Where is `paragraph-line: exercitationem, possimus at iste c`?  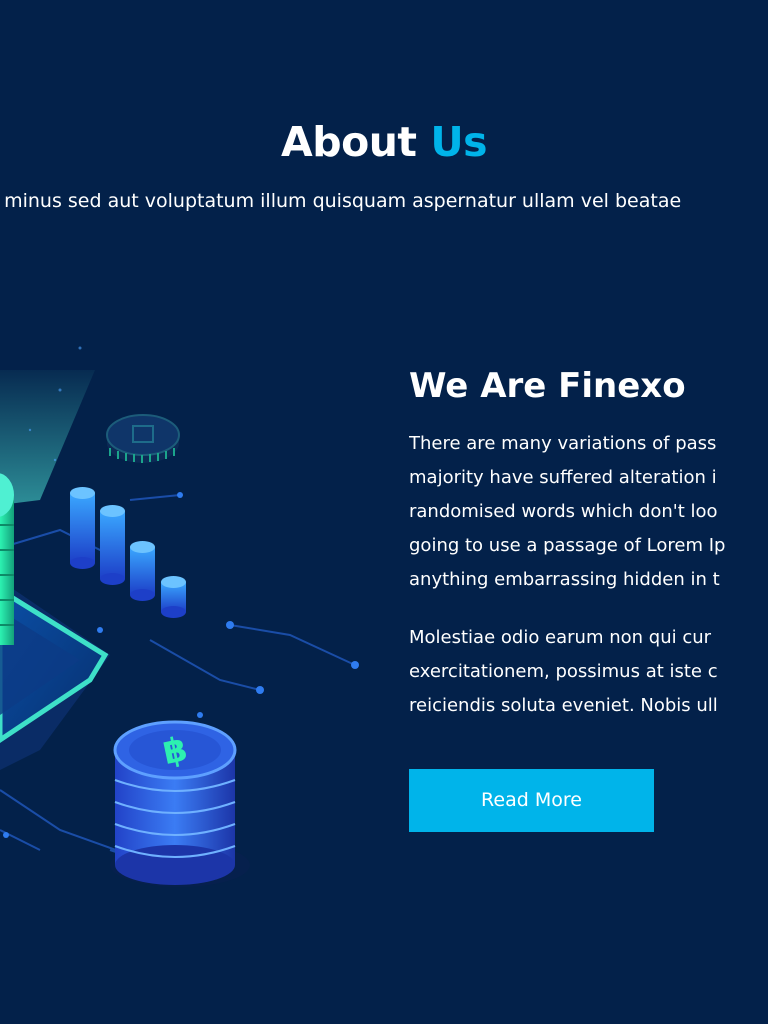 paragraph-line: exercitationem, possimus at iste c is located at coordinates (563, 671).